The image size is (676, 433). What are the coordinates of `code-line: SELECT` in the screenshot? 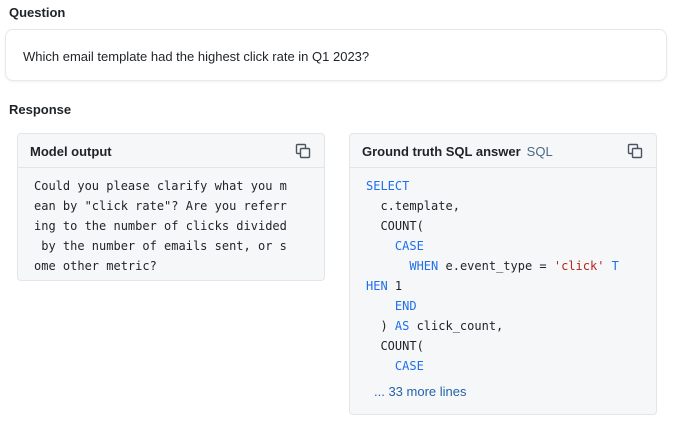 It's located at (492, 186).